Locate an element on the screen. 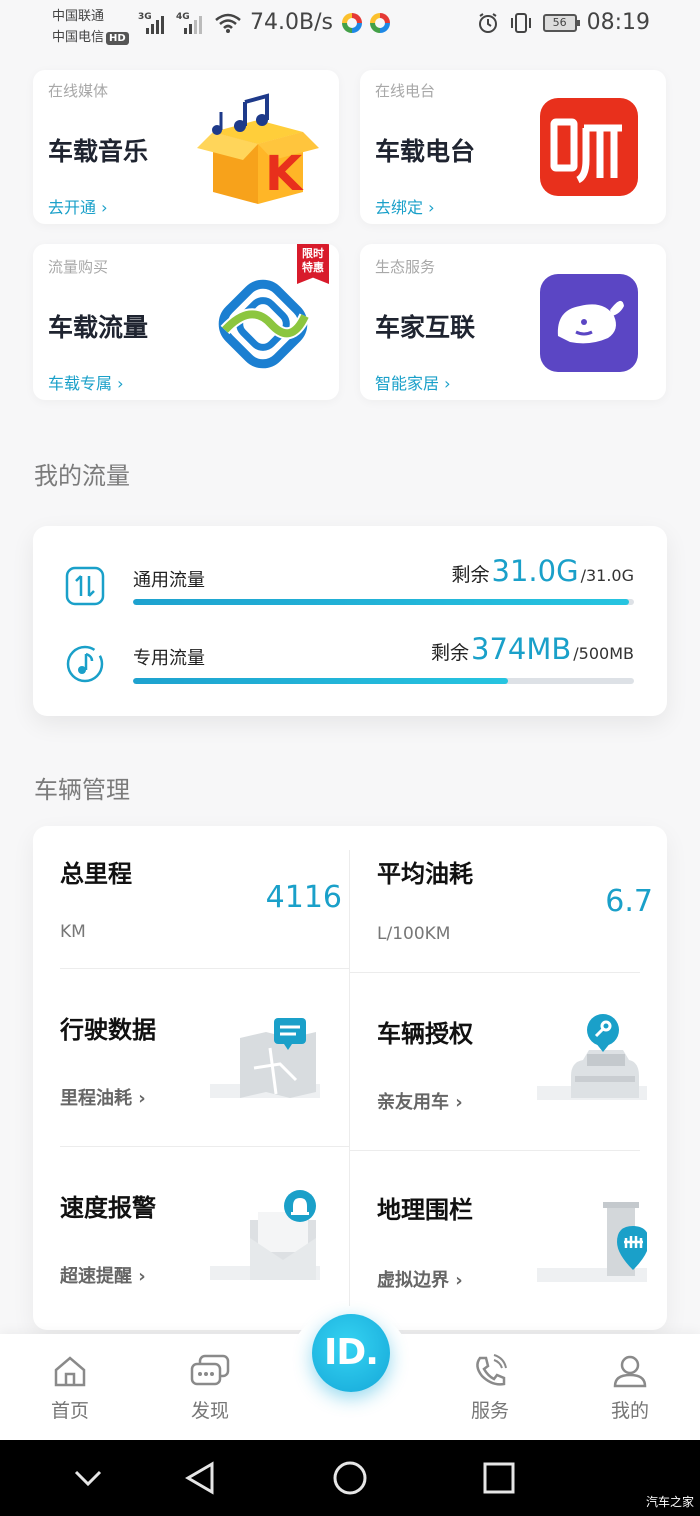  status-bar: 中国联通 中国电信 HD 3G 4G 74.0B/s 56 08:19 is located at coordinates (350, 25).